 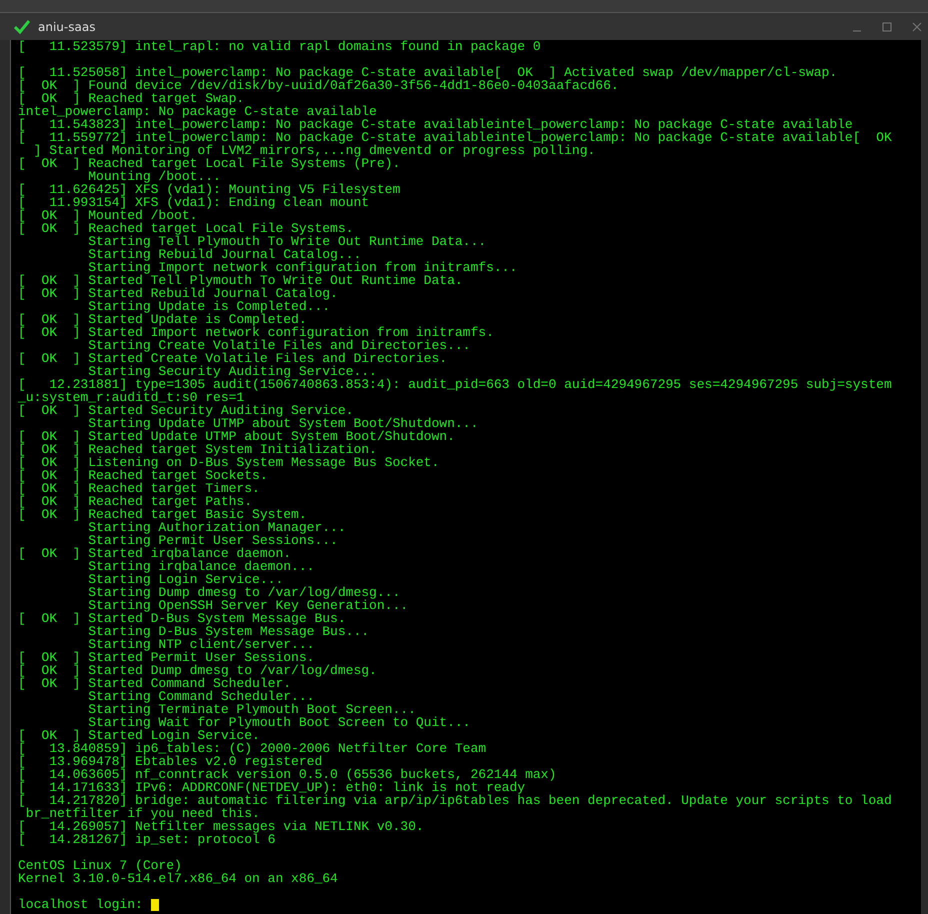 What do you see at coordinates (194, 202) in the screenshot?
I see `terminal-line: [ 11.993154] XFS (vda1): Ending clean mount` at bounding box center [194, 202].